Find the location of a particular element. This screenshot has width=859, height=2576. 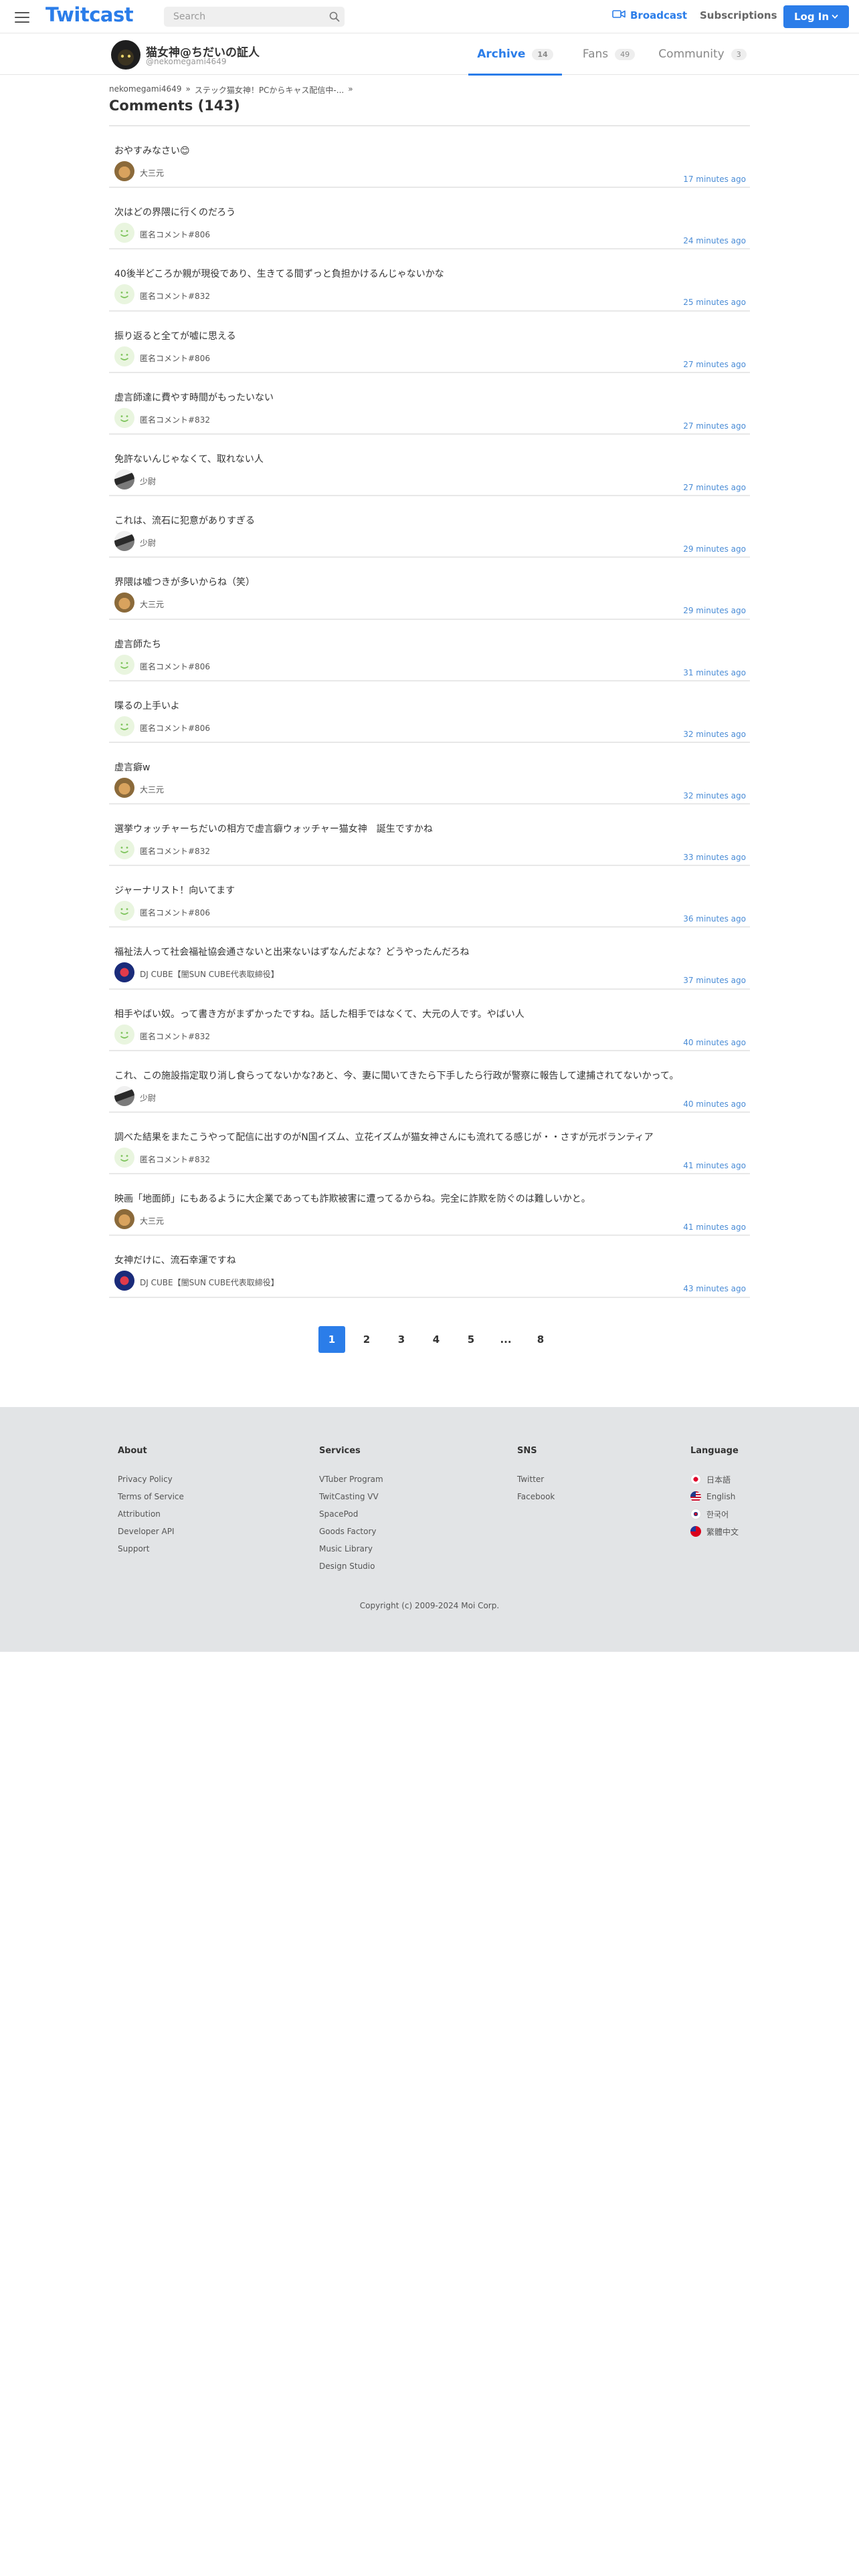

footer-link-design-studio: Design Studio is located at coordinates (351, 1566).